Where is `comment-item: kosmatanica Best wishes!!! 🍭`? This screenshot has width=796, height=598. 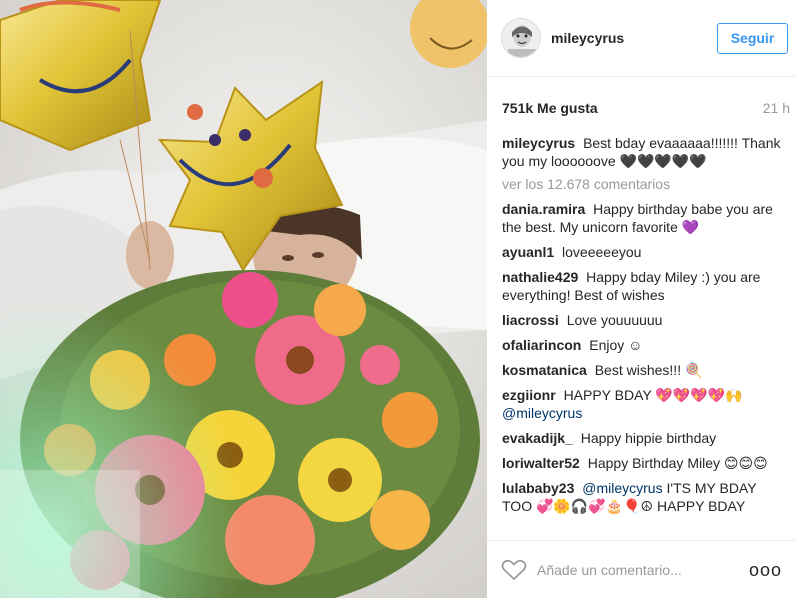 comment-item: kosmatanica Best wishes!!! 🍭 is located at coordinates (642, 370).